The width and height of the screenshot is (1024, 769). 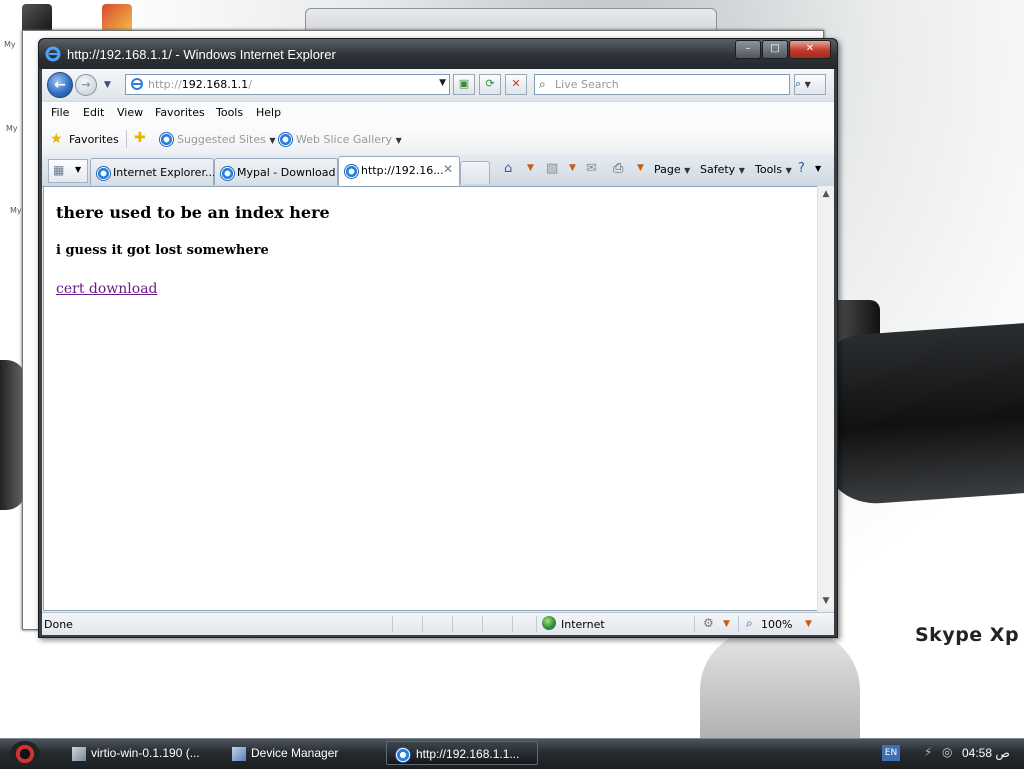 I want to click on new-tab-button, so click(x=475, y=172).